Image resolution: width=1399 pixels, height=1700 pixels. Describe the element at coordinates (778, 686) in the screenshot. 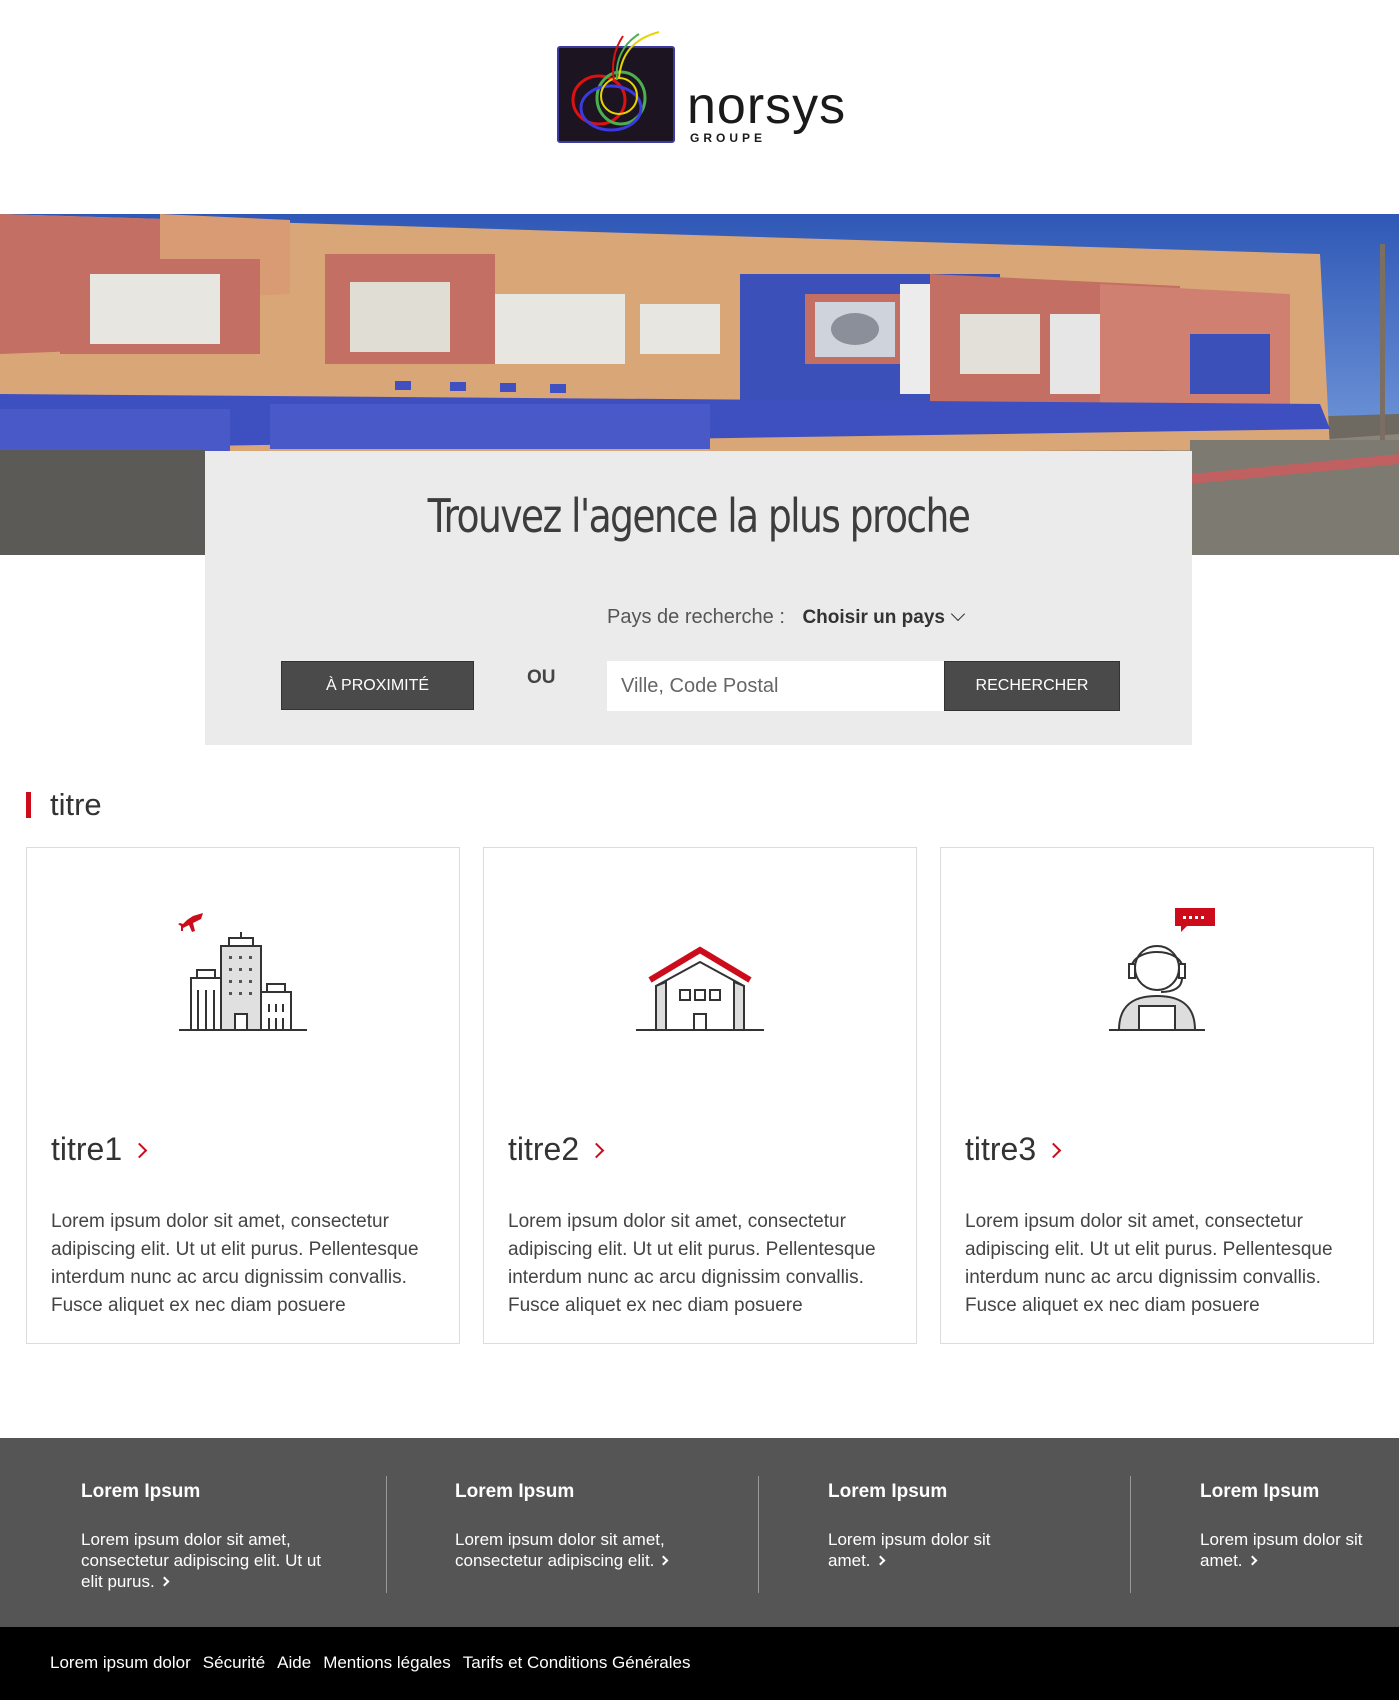

I see `city-postal-input` at that location.